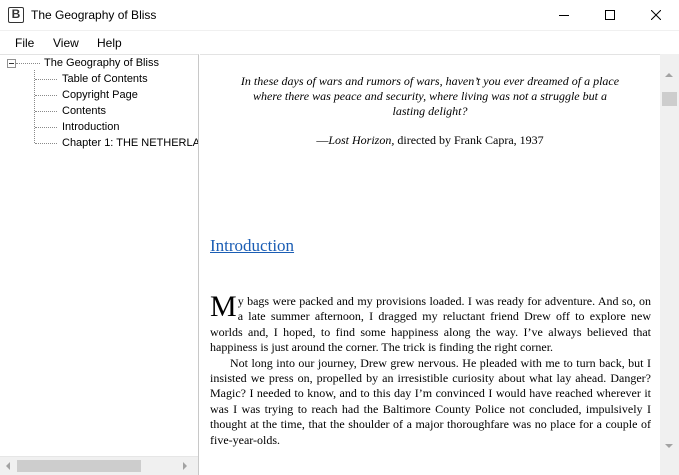 The width and height of the screenshot is (679, 475). I want to click on window-title: The Geography of Bliss, so click(94, 15).